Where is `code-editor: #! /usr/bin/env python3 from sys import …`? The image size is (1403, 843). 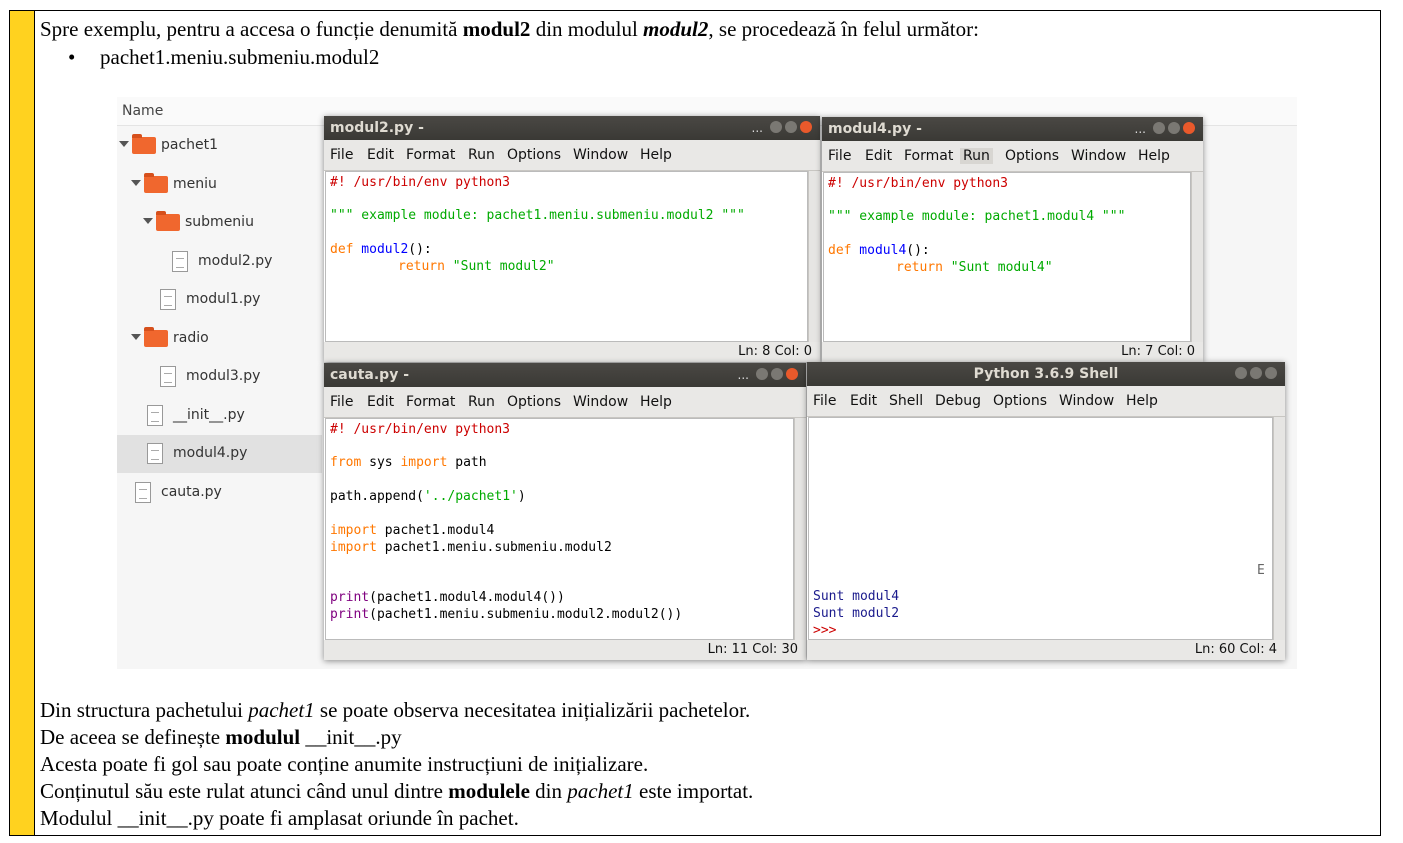
code-editor: #! /usr/bin/env python3 from sys import … is located at coordinates (559, 529).